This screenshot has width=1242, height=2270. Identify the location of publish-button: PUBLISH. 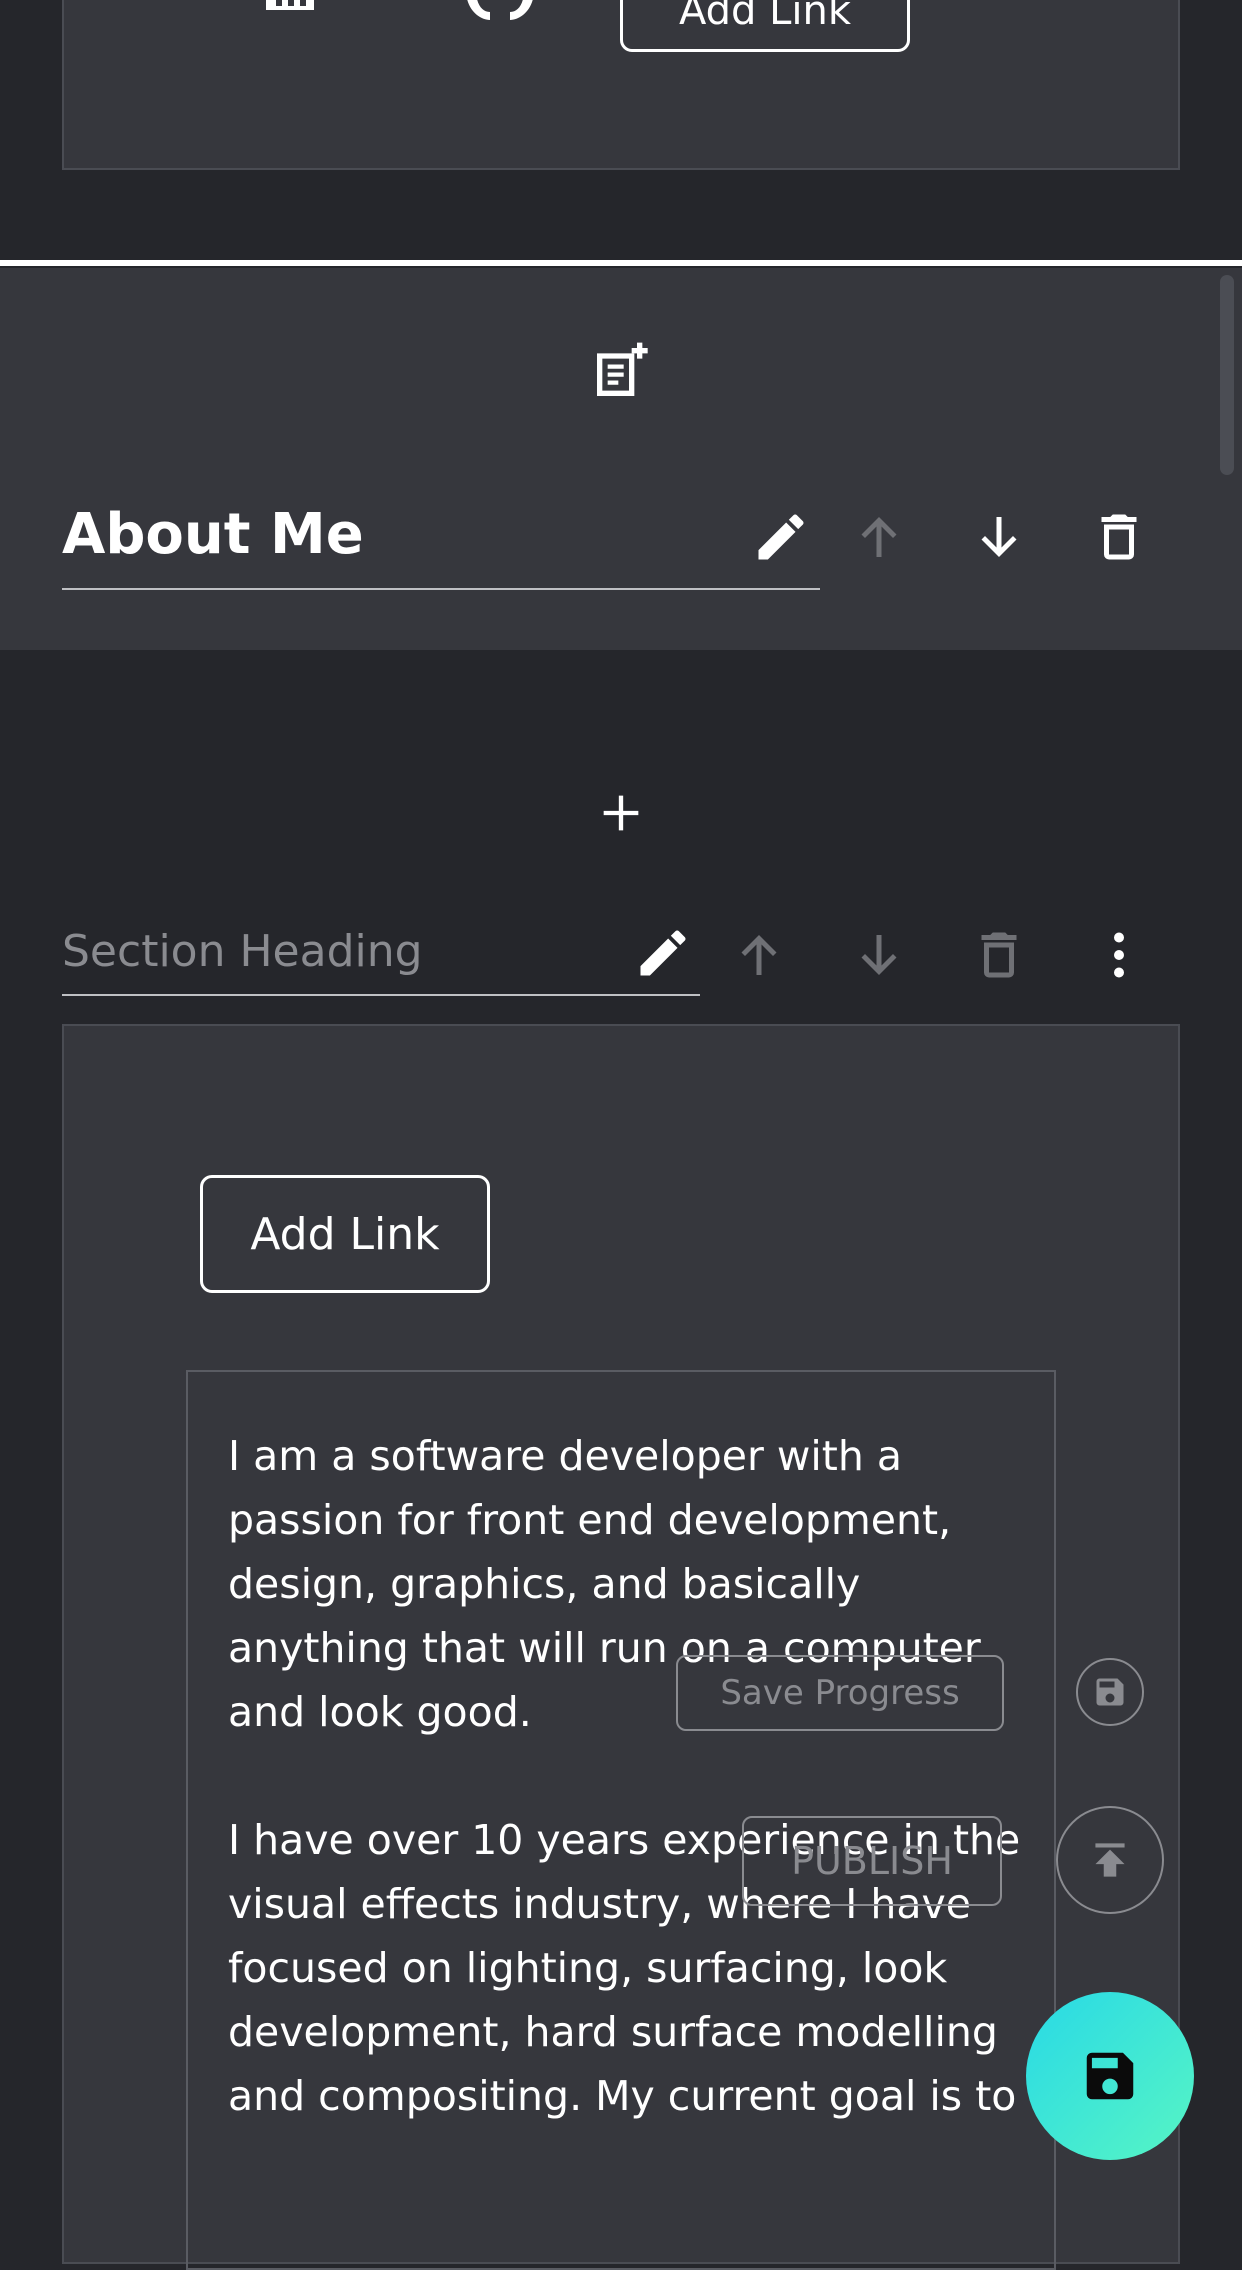
(872, 1861).